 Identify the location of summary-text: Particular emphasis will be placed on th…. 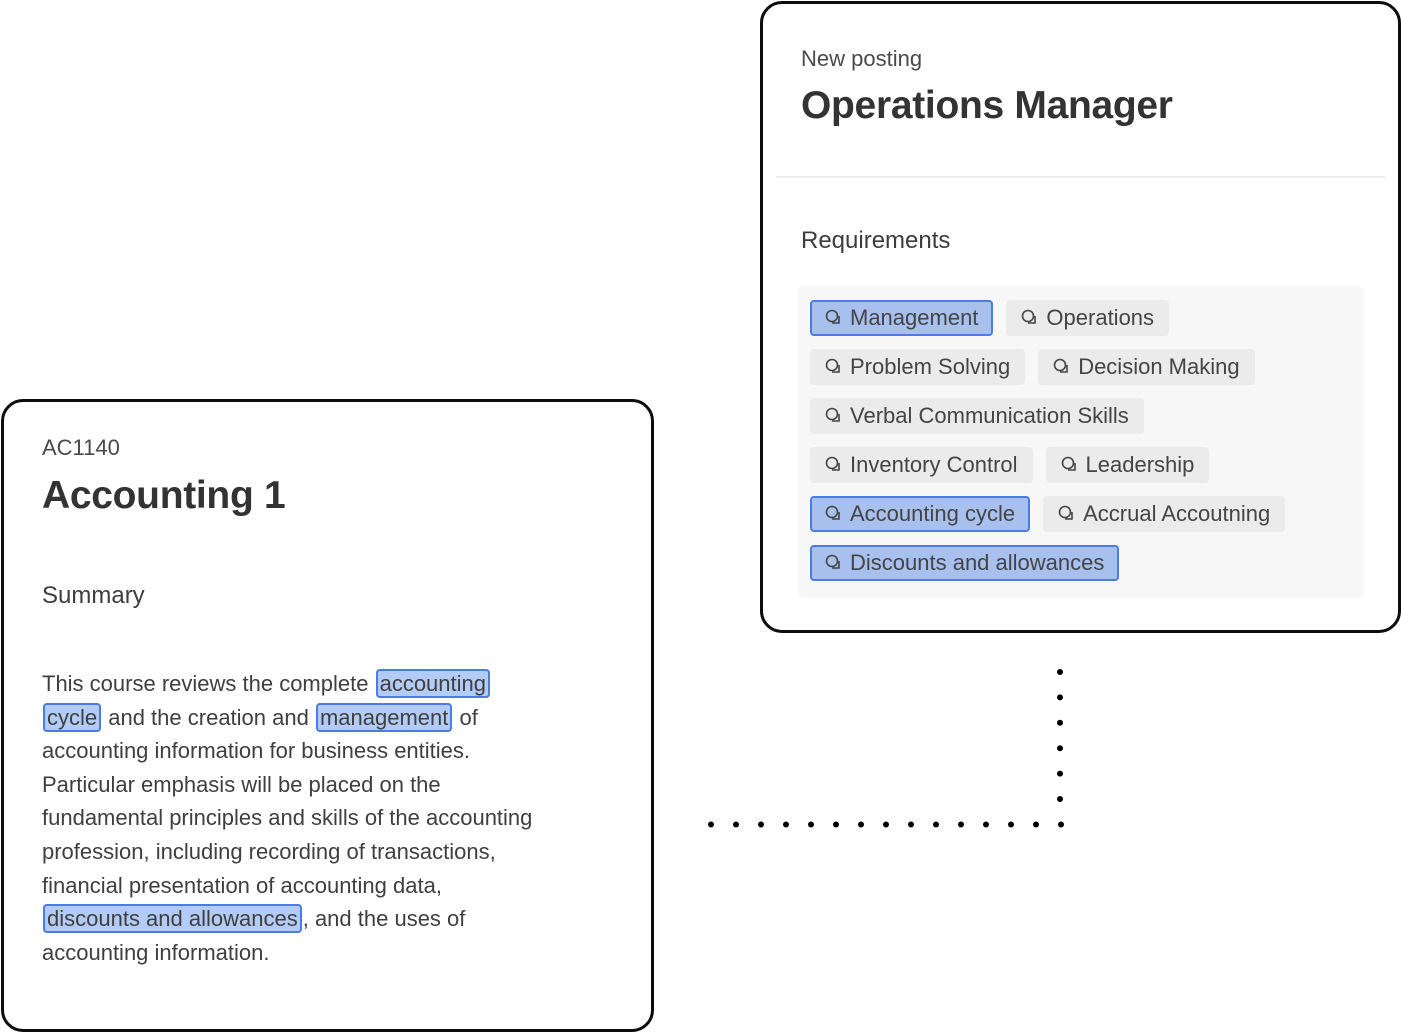
(241, 784).